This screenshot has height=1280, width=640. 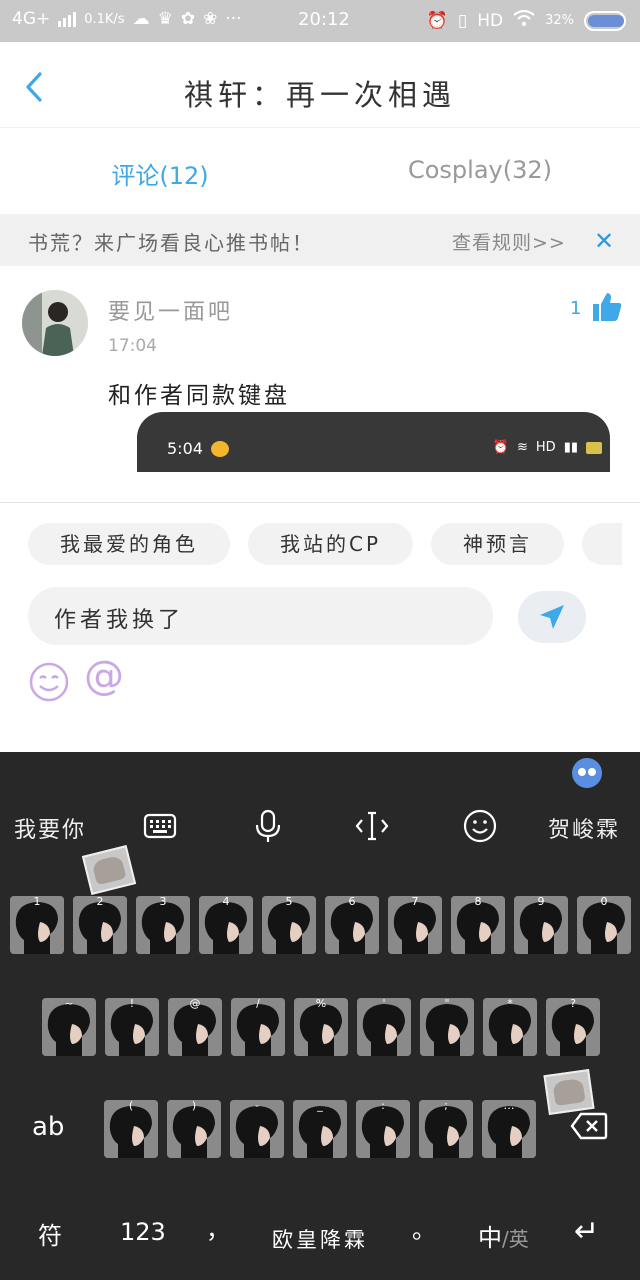 I want to click on close-icon: ✕, so click(x=604, y=241).